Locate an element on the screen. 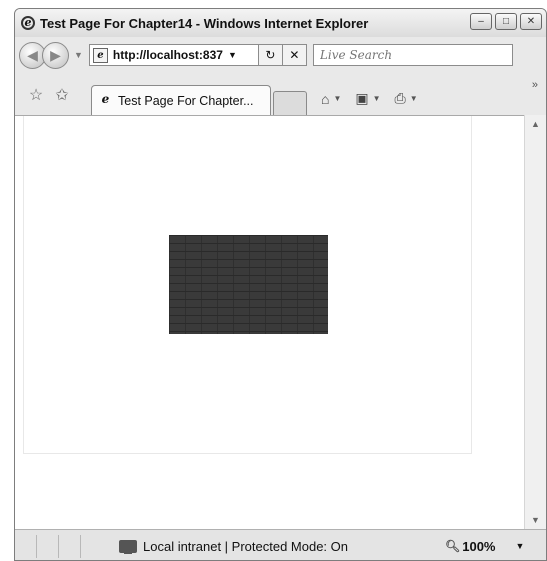 This screenshot has height=561, width=547. ie-logo-icon: e is located at coordinates (28, 23).